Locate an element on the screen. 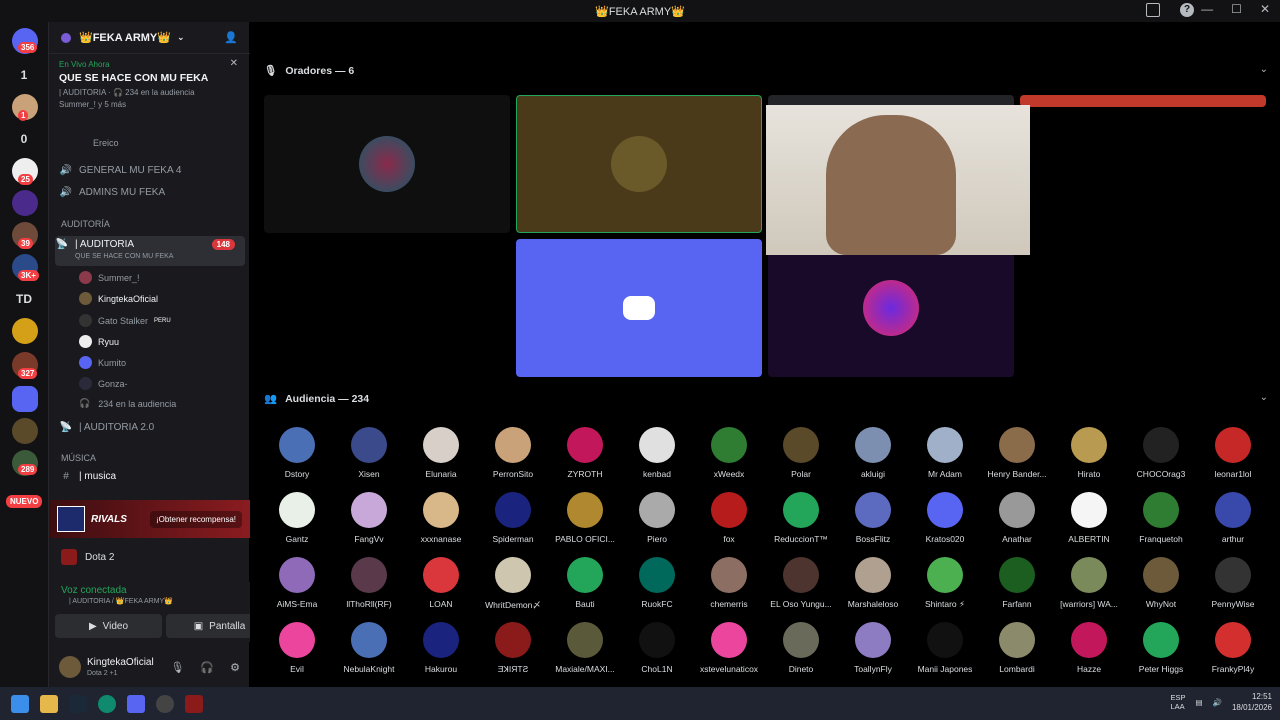 This screenshot has height=720, width=1280. wifi-icon: ▤ is located at coordinates (1199, 702).